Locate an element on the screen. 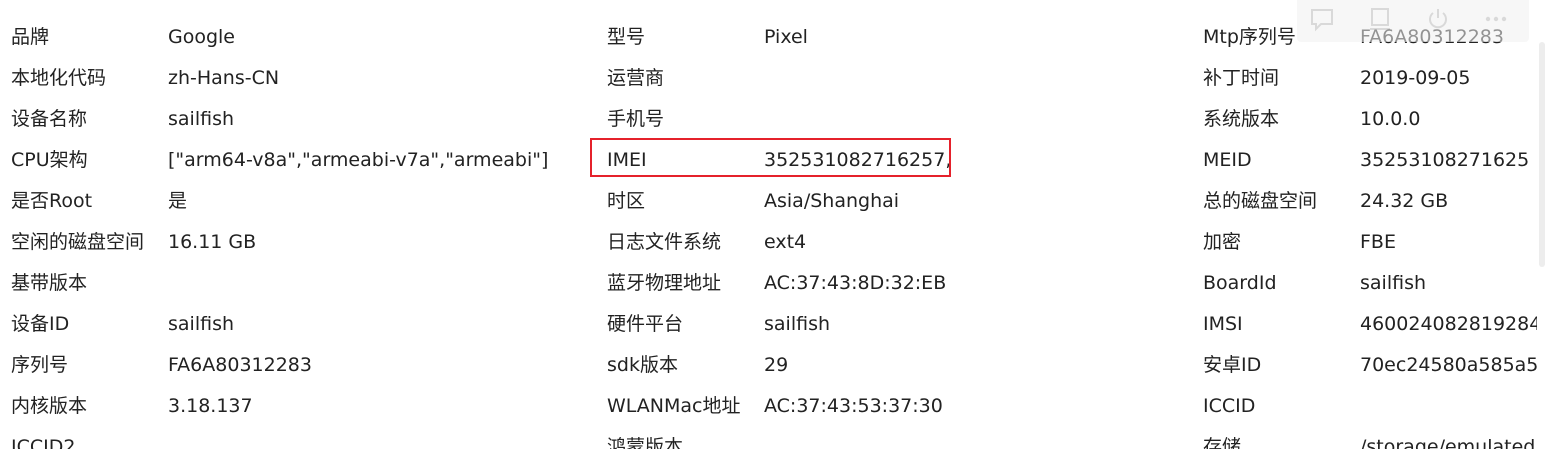  overlay-toolbar is located at coordinates (1413, 21).